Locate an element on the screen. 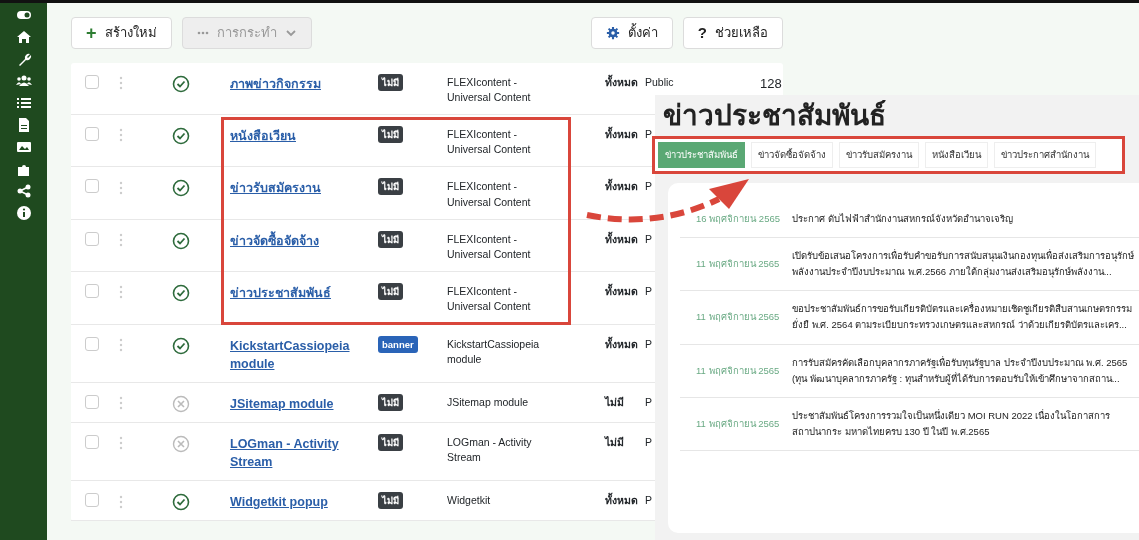 This screenshot has width=1139, height=540. module-title-link: ภาพข่าวกิจกรรม is located at coordinates (275, 83).